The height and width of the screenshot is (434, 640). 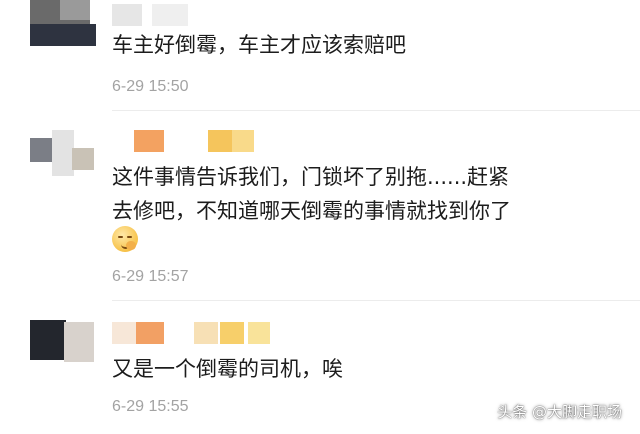 What do you see at coordinates (150, 276) in the screenshot?
I see `comment-timestamp: 6-29 15:57` at bounding box center [150, 276].